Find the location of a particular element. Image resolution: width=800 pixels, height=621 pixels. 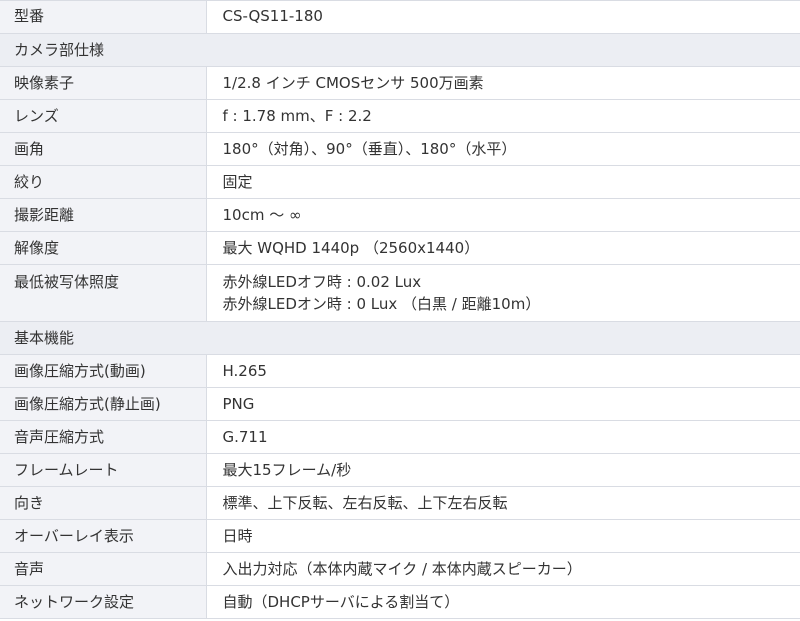

spec-value: PNG is located at coordinates (503, 404).